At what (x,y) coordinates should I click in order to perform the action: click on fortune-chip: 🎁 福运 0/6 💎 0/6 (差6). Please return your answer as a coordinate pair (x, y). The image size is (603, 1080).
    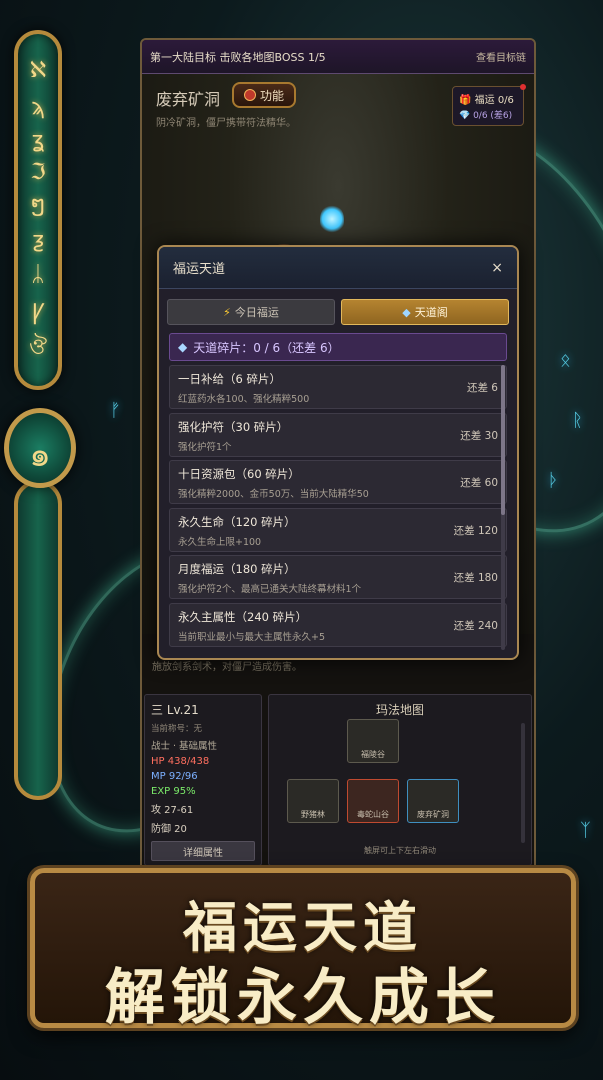
    Looking at the image, I should click on (489, 105).